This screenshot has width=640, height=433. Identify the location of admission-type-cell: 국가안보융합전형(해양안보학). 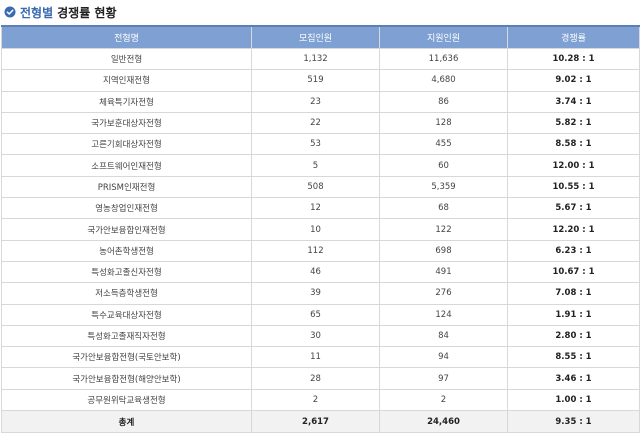
(126, 378).